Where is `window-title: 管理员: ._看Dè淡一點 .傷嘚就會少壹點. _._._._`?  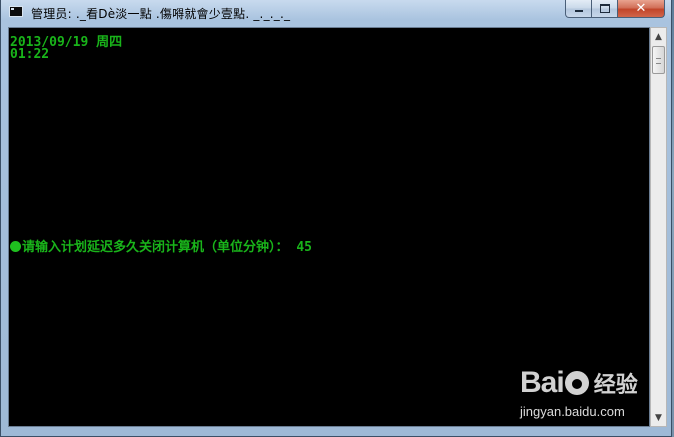
window-title: 管理员: ._看Dè淡一點 .傷嘚就會少壹點. _._._._ is located at coordinates (161, 14).